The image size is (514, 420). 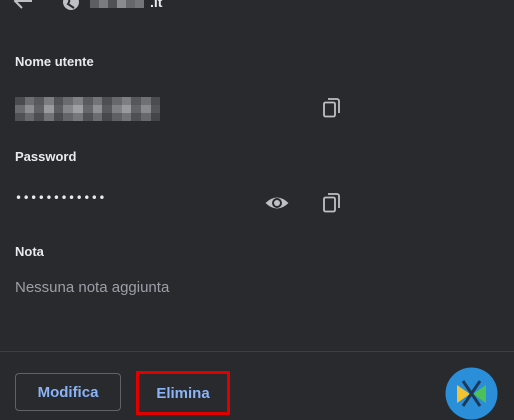 I want to click on copy-username-button, so click(x=332, y=107).